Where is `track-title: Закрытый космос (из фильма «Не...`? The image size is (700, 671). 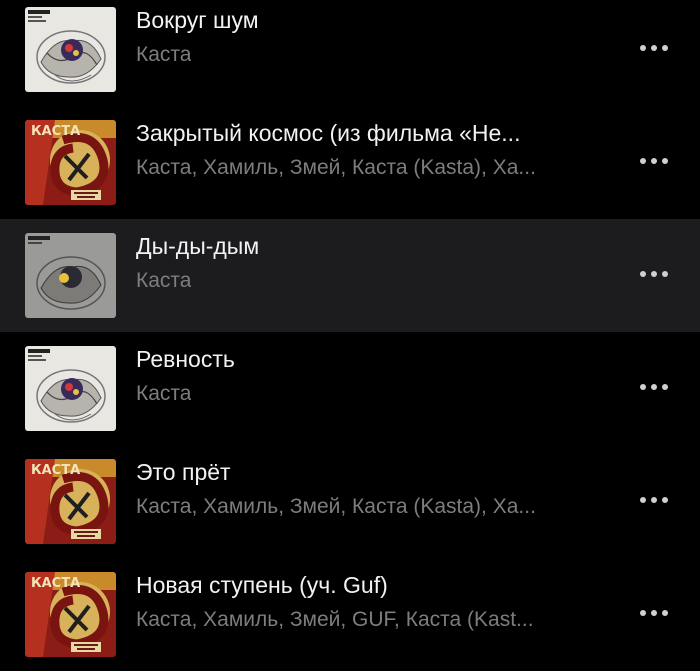
track-title: Закрытый космос (из фильма «Не... is located at coordinates (328, 133).